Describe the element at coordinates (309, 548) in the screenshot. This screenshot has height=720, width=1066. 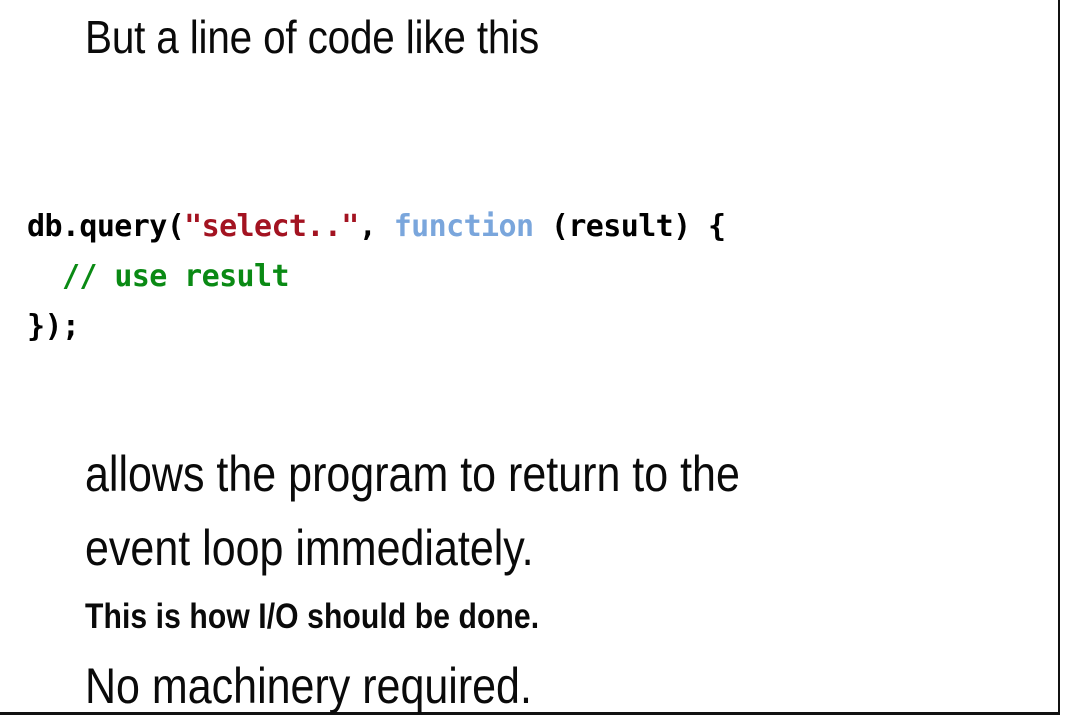
I see `body-line: event loop immediately.` at that location.